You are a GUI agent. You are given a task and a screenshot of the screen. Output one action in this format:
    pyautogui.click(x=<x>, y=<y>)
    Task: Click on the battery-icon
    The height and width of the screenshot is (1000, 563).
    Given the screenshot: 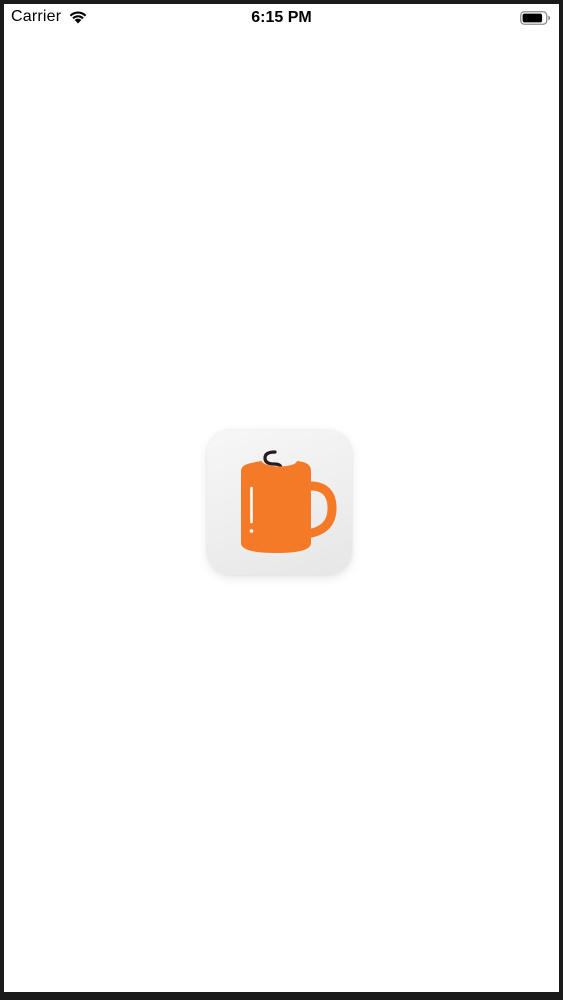 What is the action you would take?
    pyautogui.click(x=535, y=18)
    